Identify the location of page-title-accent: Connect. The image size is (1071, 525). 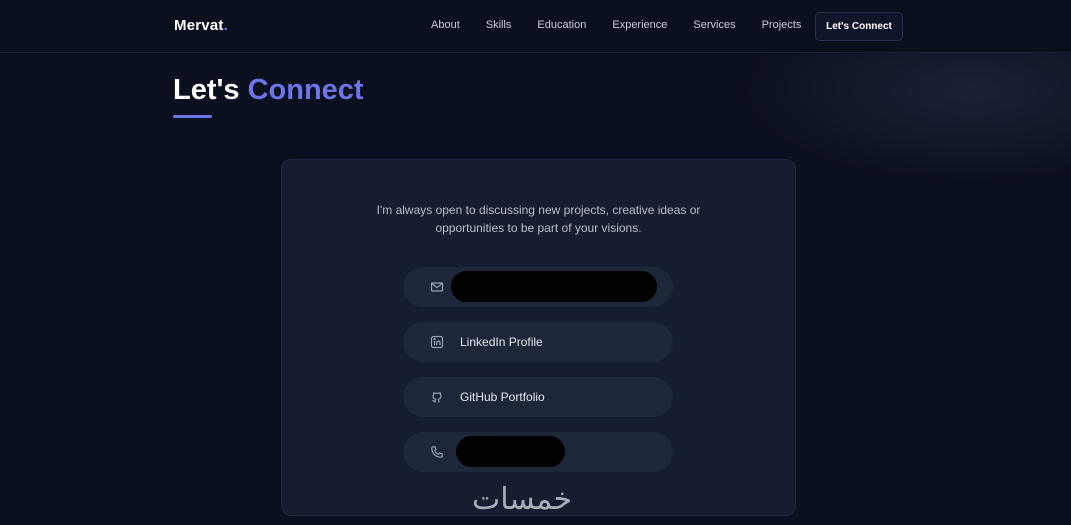
(305, 90).